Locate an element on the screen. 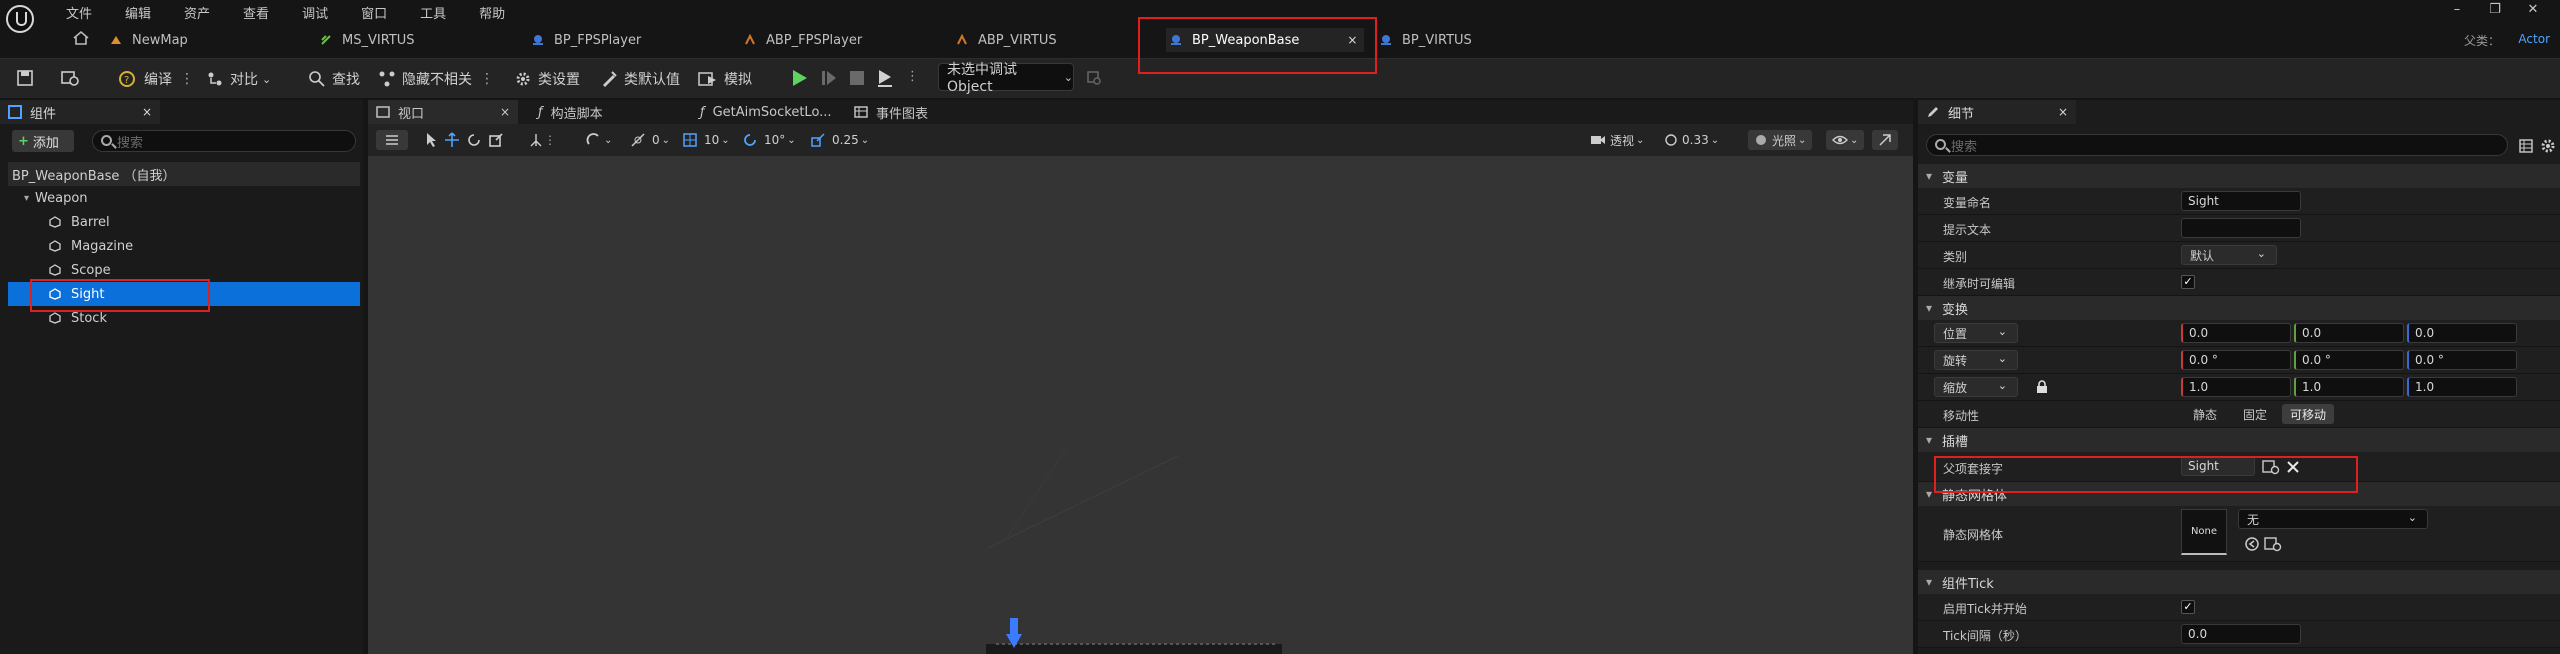 The width and height of the screenshot is (2560, 654). tab-construction-script: ƒ 构造脚本 is located at coordinates (570, 112).